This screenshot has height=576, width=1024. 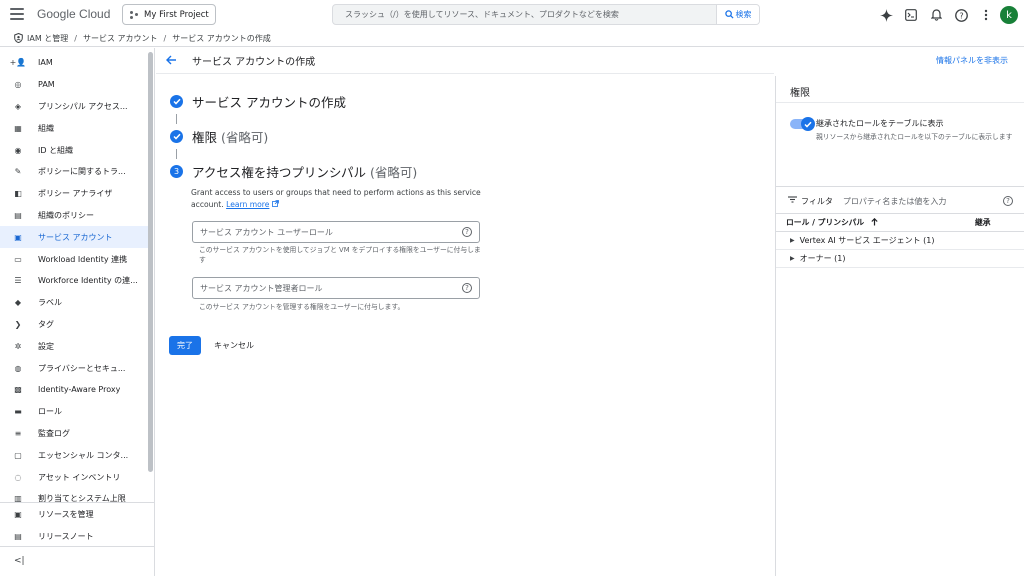 I want to click on sidebar-item-label: アセット インベントリ, so click(x=79, y=477).